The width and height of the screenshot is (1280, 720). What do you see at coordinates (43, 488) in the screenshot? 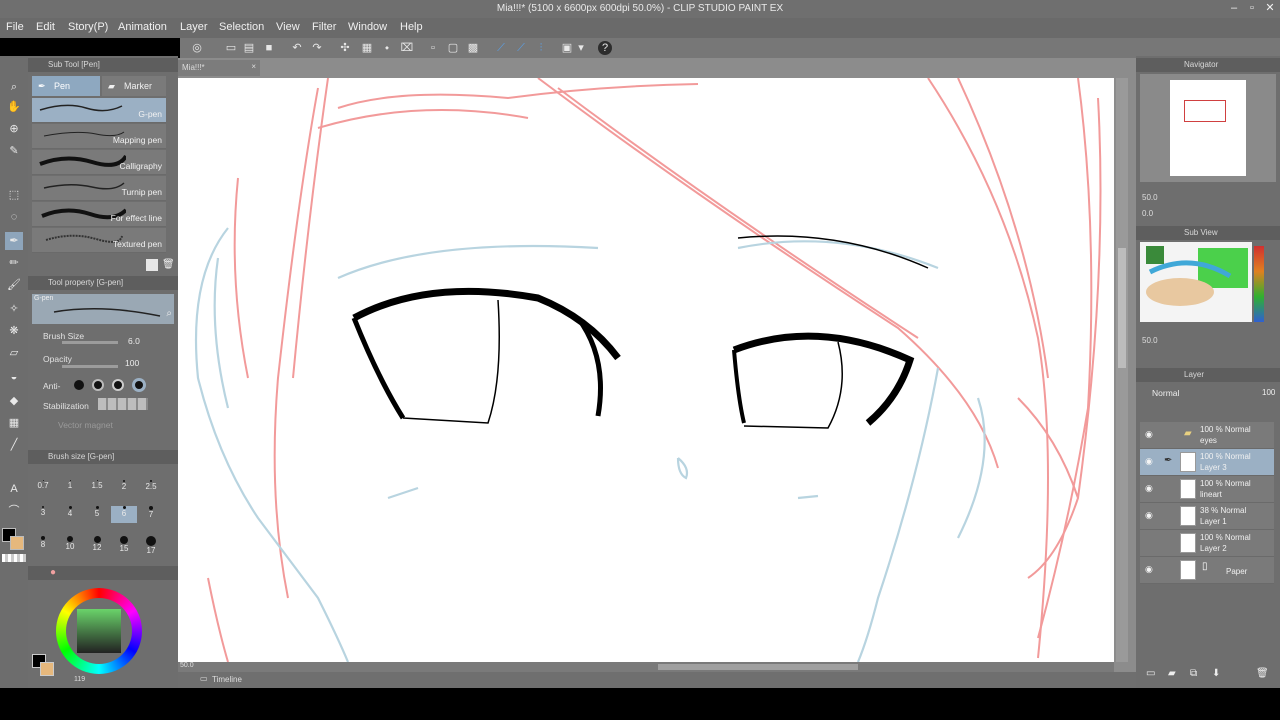
I see `size-cell: 0.7` at bounding box center [43, 488].